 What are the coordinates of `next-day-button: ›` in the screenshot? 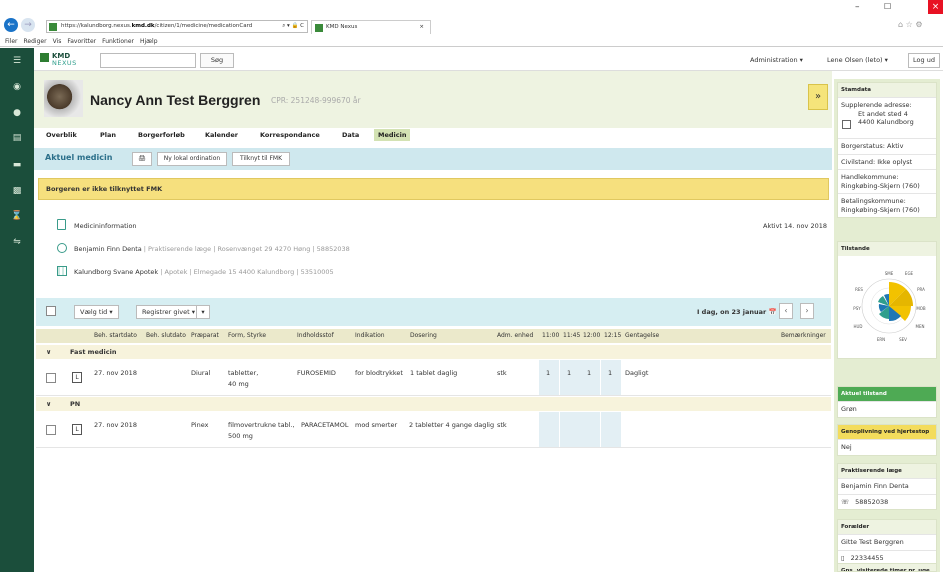 It's located at (807, 311).